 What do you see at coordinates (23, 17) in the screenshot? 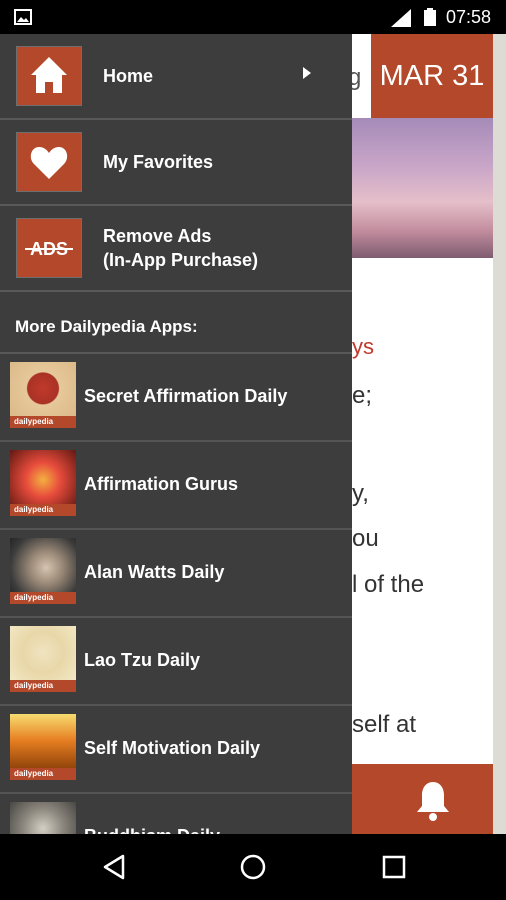
I see `image-notification-icon` at bounding box center [23, 17].